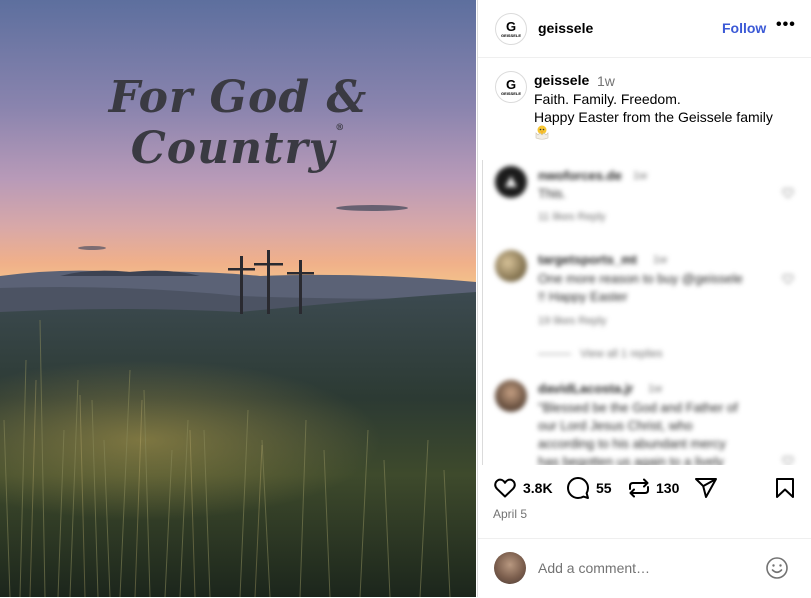  I want to click on post-header: G GEISSELE geissele Follow •••, so click(644, 29).